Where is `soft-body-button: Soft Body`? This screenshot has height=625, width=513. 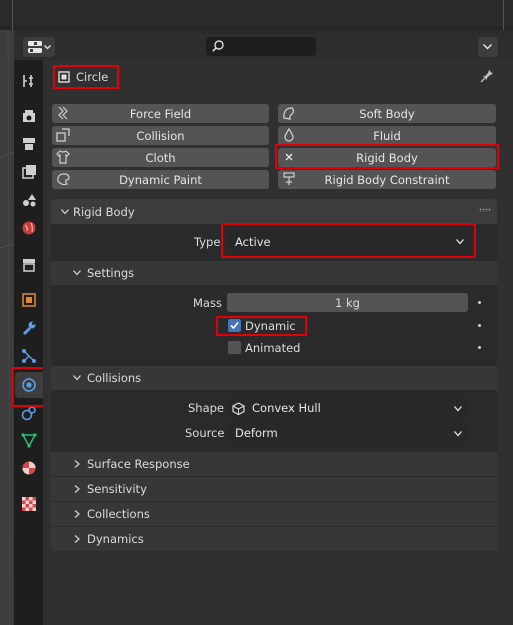 soft-body-button: Soft Body is located at coordinates (387, 113).